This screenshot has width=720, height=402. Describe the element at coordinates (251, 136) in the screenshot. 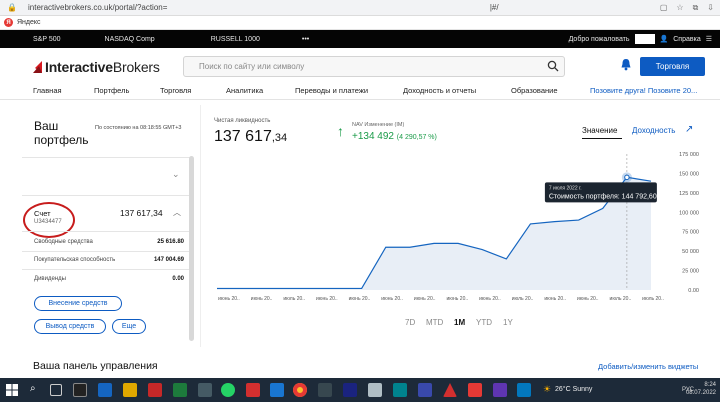

I see `net-liquidity-value: 137 617,34` at that location.